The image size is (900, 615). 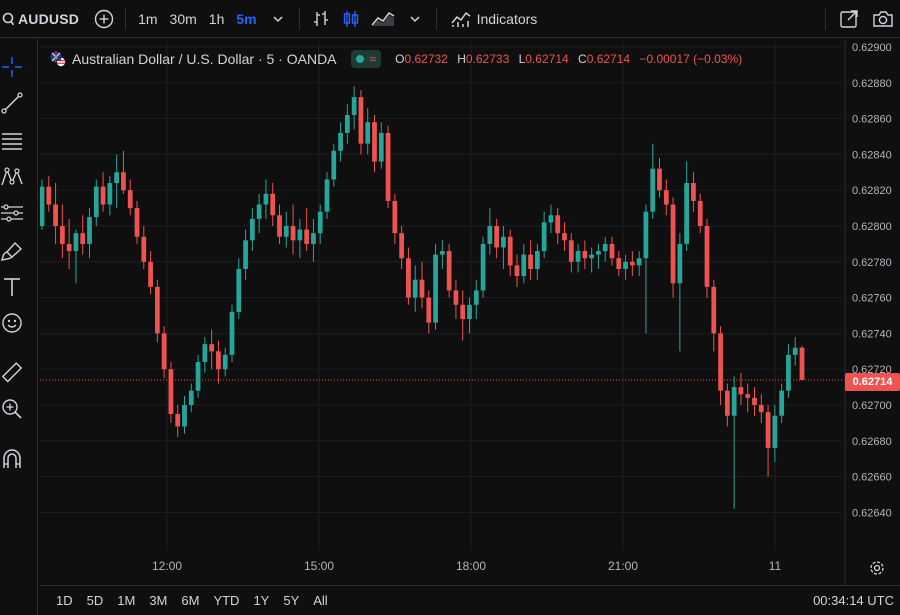 What do you see at coordinates (582, 59) in the screenshot?
I see `close-label: C` at bounding box center [582, 59].